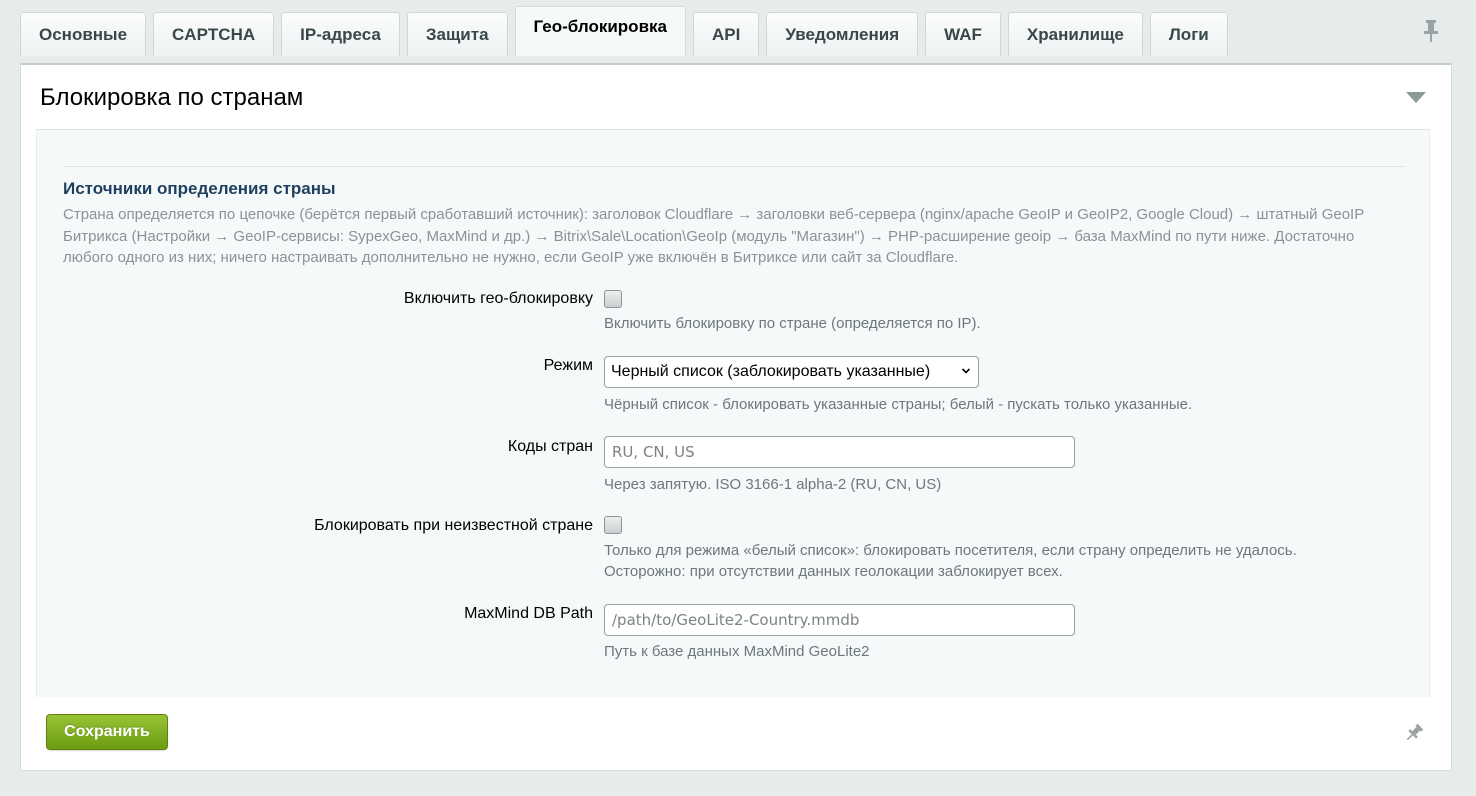 This screenshot has width=1476, height=796. What do you see at coordinates (83, 34) in the screenshot?
I see `tab-main: Основные` at bounding box center [83, 34].